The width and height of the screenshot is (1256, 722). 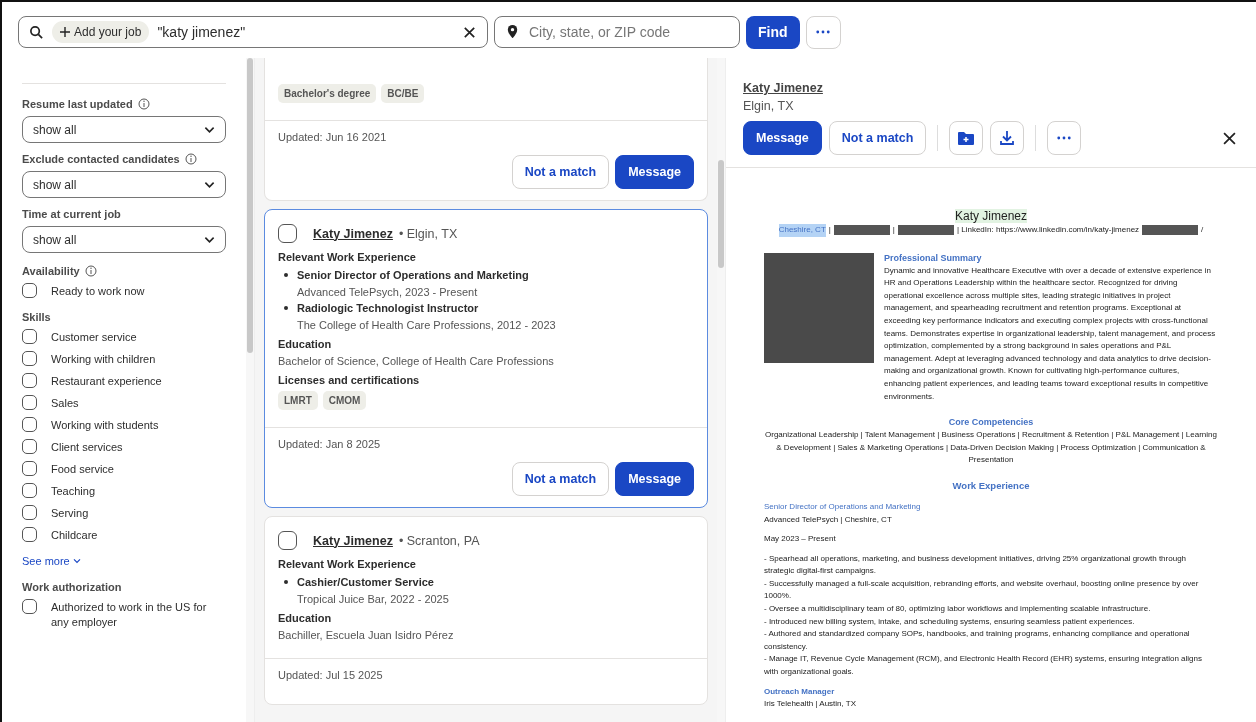 What do you see at coordinates (105, 425) in the screenshot?
I see `checkbox-label: Working with students` at bounding box center [105, 425].